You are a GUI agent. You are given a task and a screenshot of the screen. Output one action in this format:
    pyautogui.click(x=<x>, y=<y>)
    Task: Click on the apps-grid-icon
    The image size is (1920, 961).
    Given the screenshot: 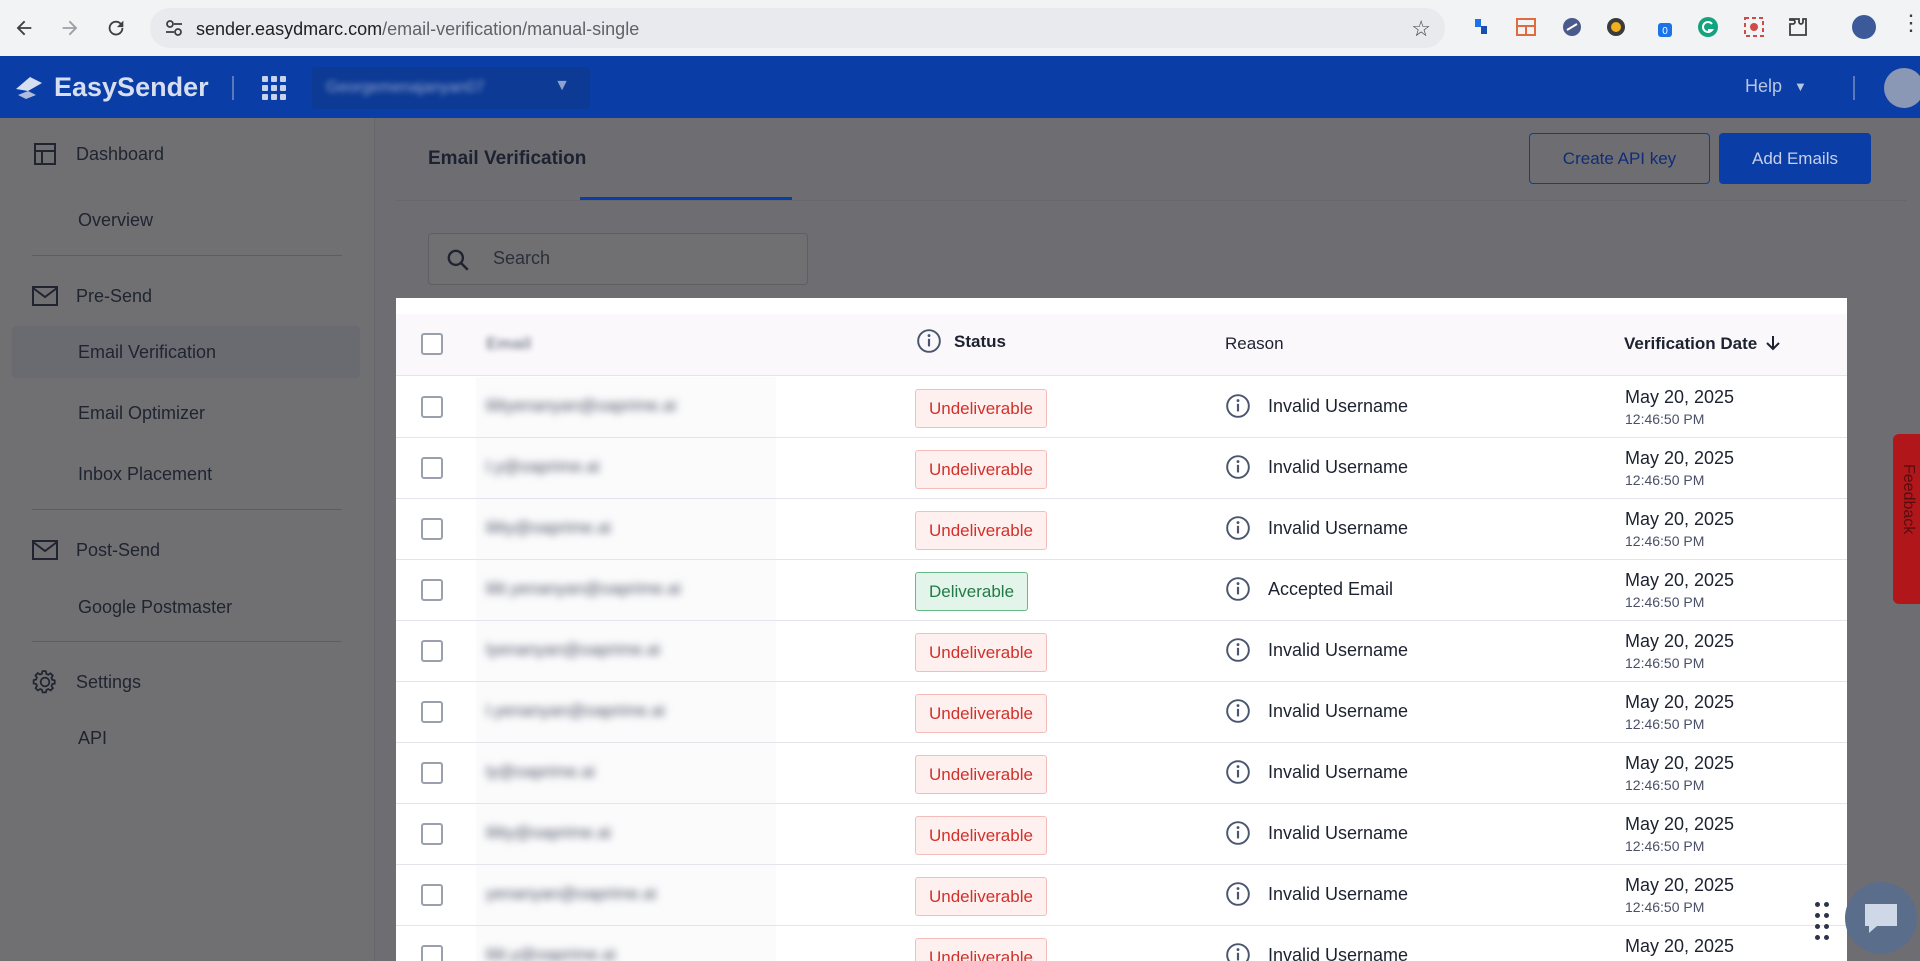 What is the action you would take?
    pyautogui.click(x=274, y=88)
    